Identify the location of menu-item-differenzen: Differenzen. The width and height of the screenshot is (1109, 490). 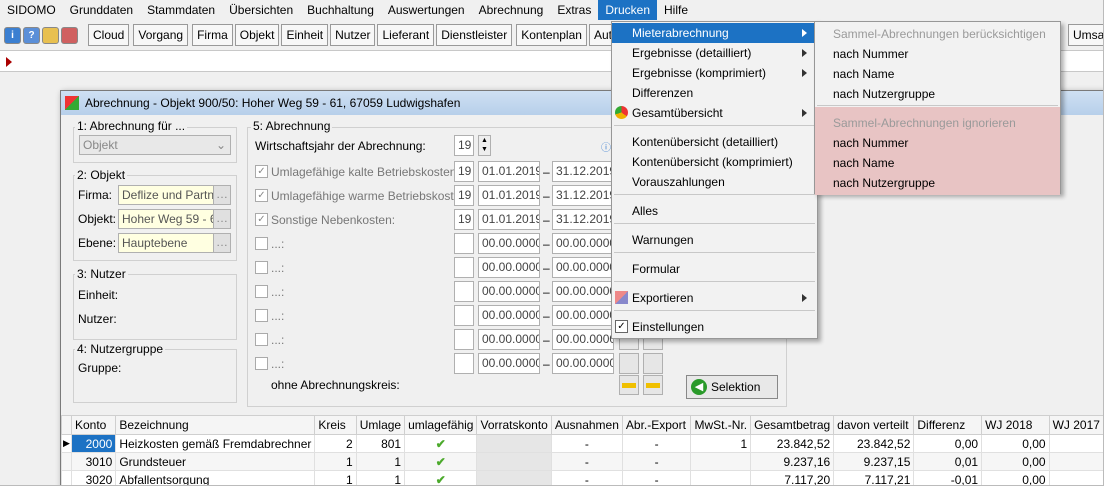
(714, 93).